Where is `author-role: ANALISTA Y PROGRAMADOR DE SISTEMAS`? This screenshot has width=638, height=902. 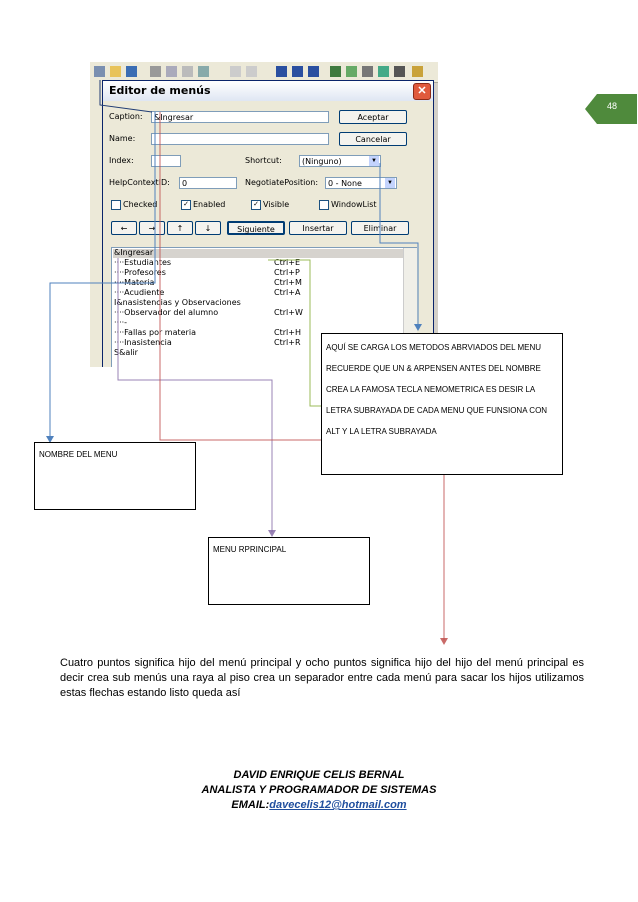
author-role: ANALISTA Y PROGRAMADOR DE SISTEMAS is located at coordinates (319, 790).